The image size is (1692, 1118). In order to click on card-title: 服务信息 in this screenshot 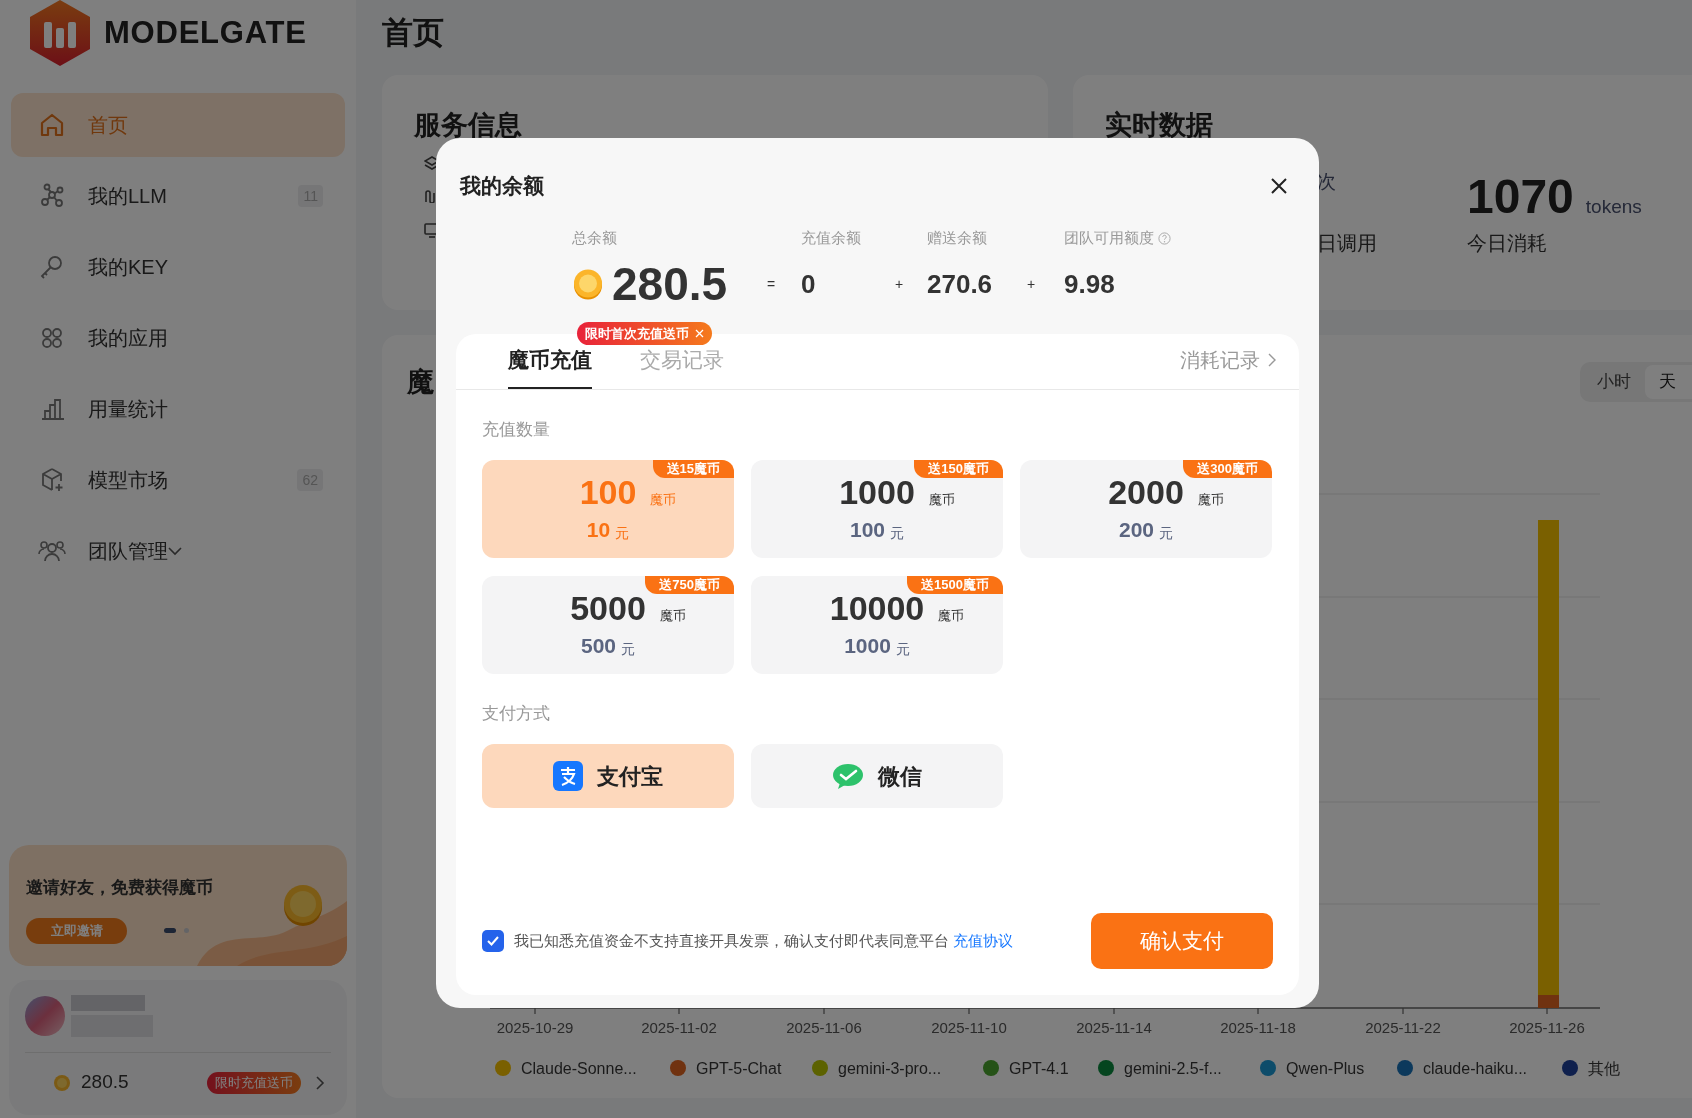, I will do `click(468, 125)`.